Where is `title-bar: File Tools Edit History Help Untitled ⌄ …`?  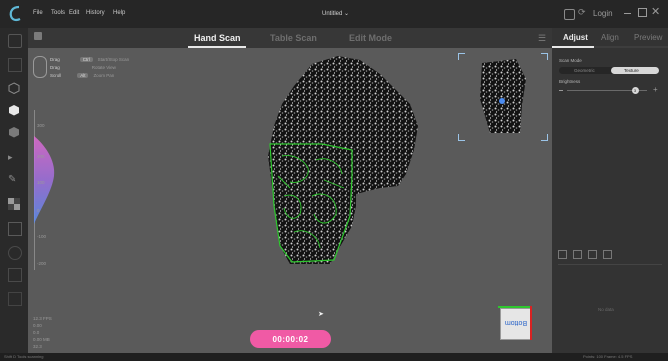
title-bar: File Tools Edit History Help Untitled ⌄ … is located at coordinates (334, 14).